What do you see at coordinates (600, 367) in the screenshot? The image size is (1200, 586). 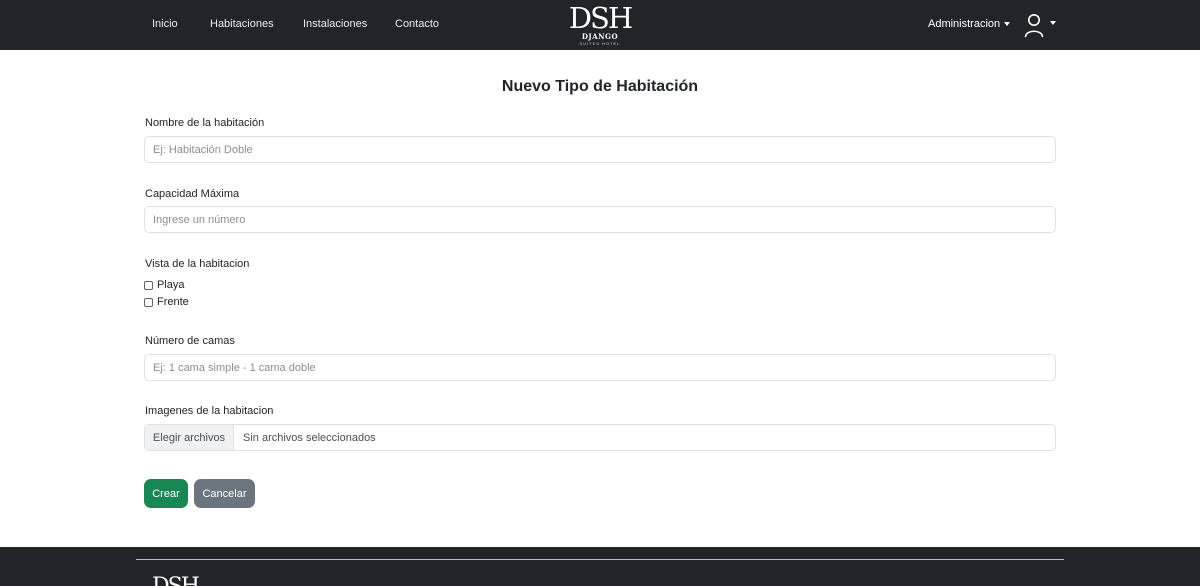 I see `beds-input` at bounding box center [600, 367].